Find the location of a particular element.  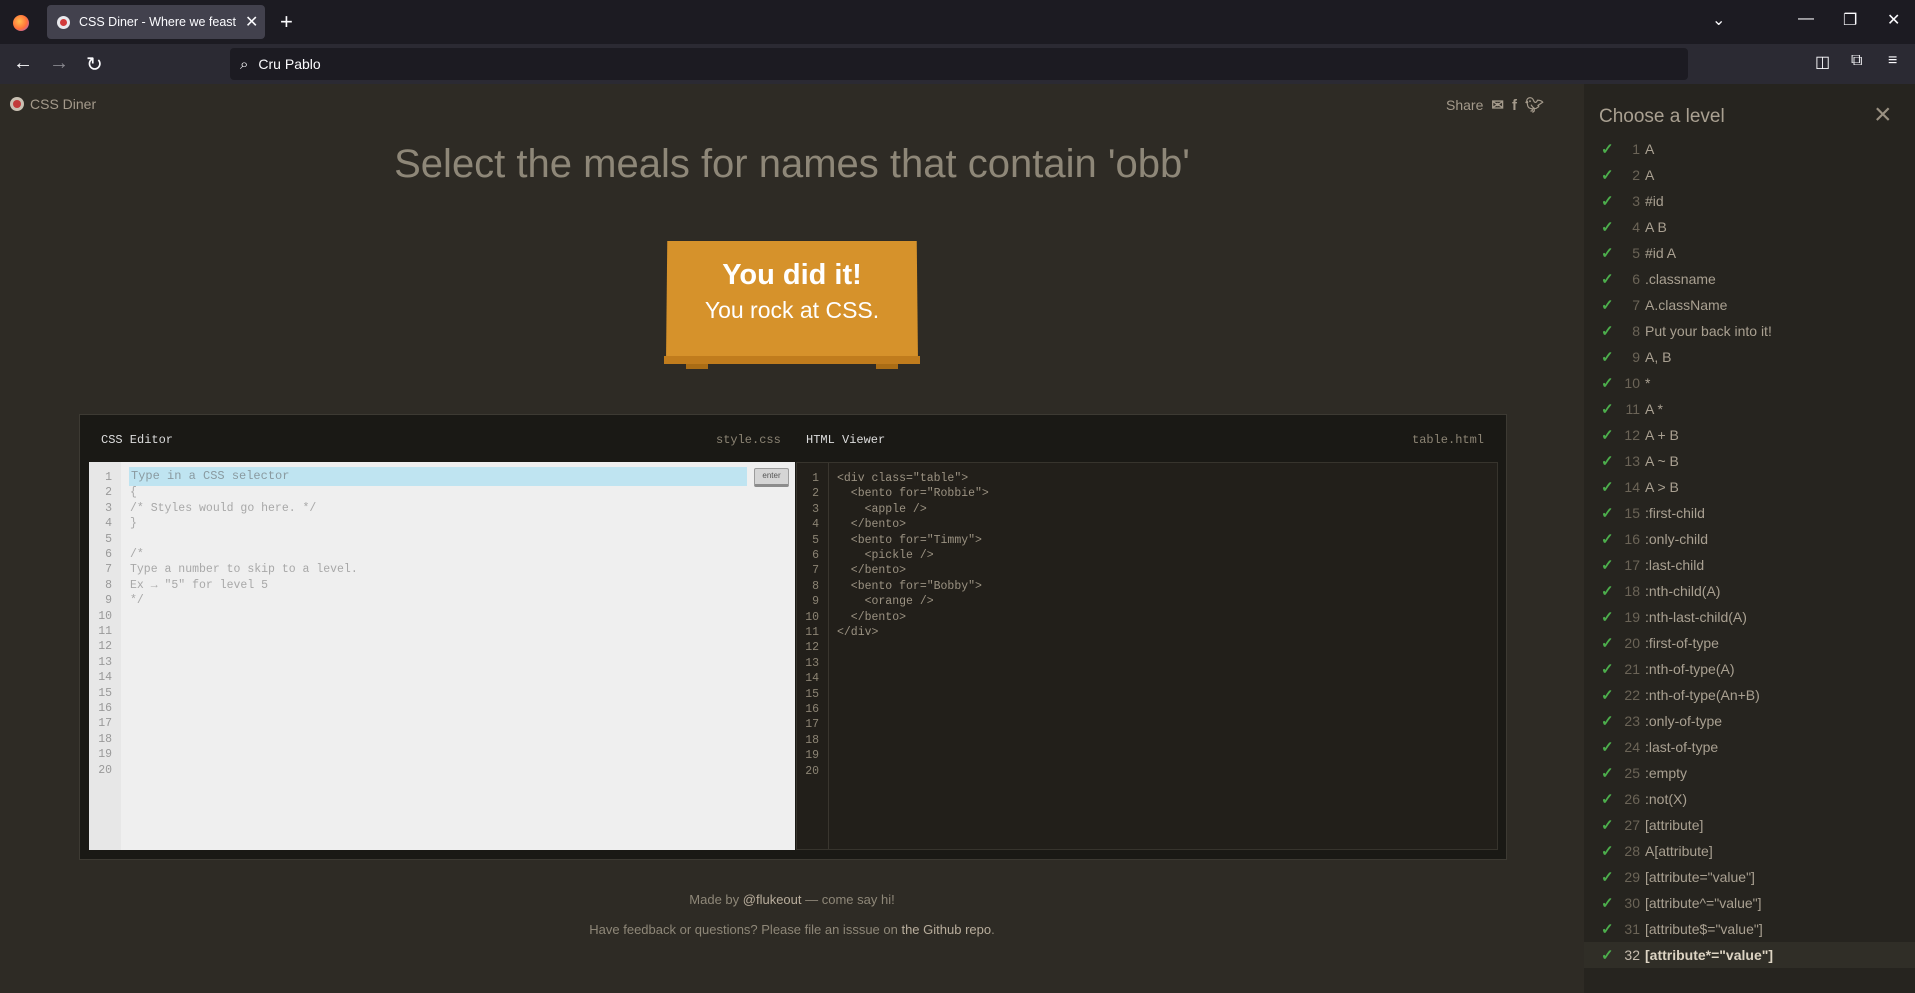

level-item-8: ✓ 8 Put your back into it! is located at coordinates (1749, 331).